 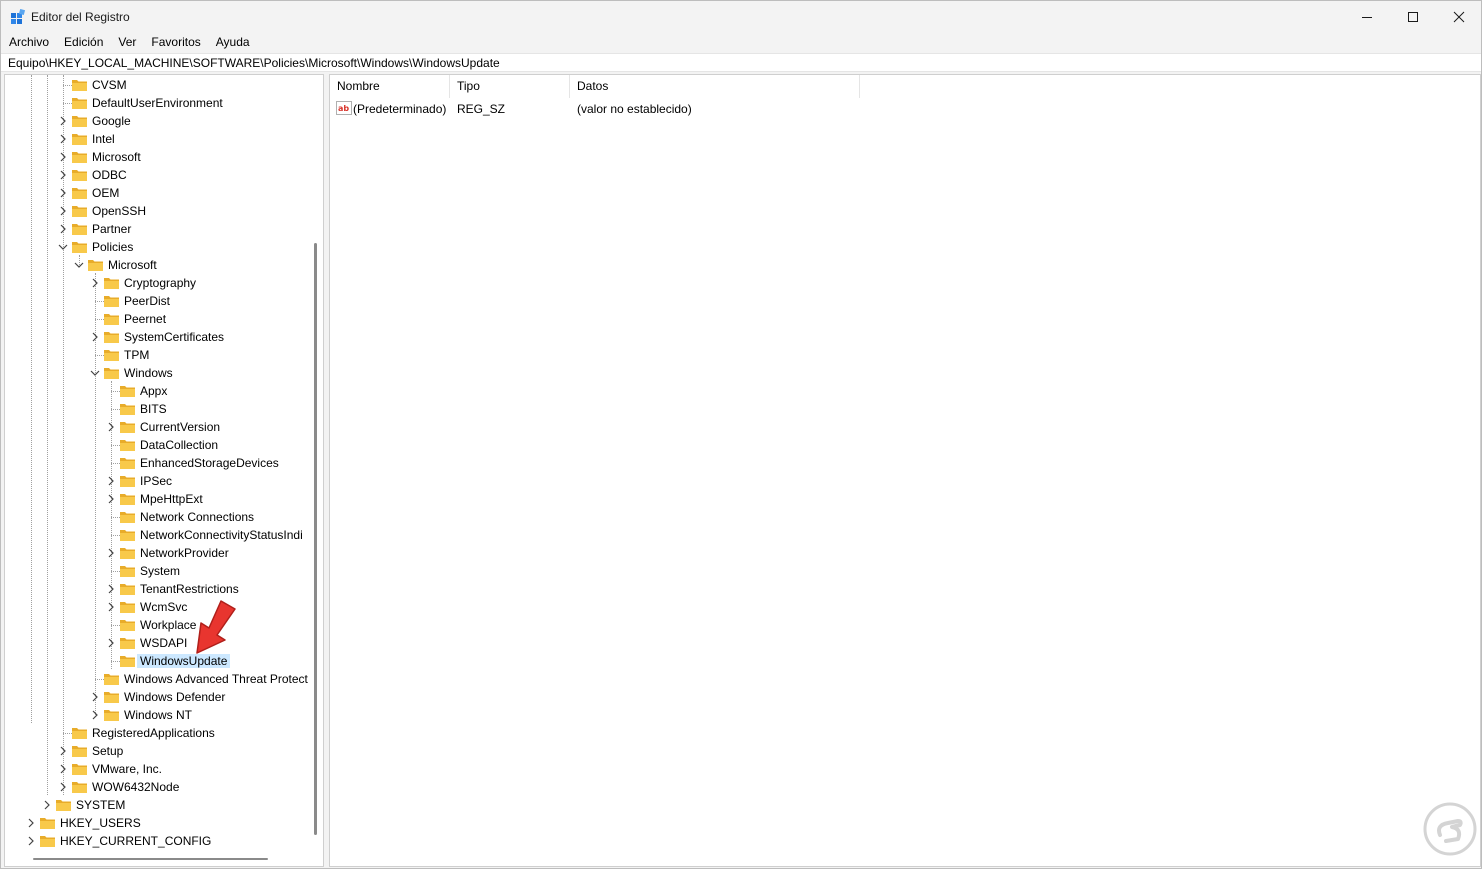 What do you see at coordinates (158, 751) in the screenshot?
I see `tree-item: Setup` at bounding box center [158, 751].